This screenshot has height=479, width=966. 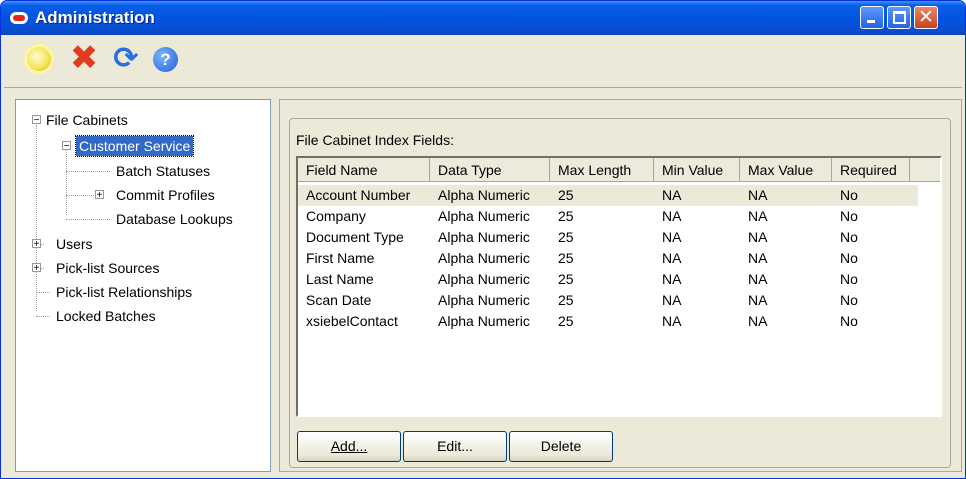 I want to click on delete-button: Delete, so click(x=561, y=446).